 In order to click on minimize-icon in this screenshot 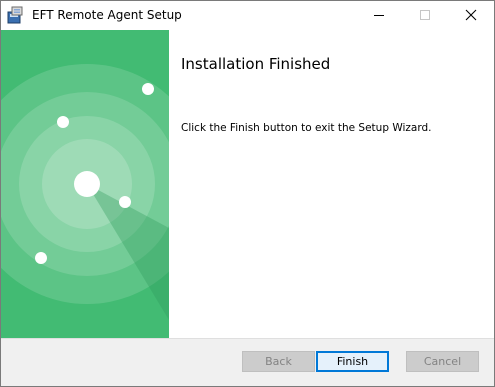, I will do `click(379, 15)`.